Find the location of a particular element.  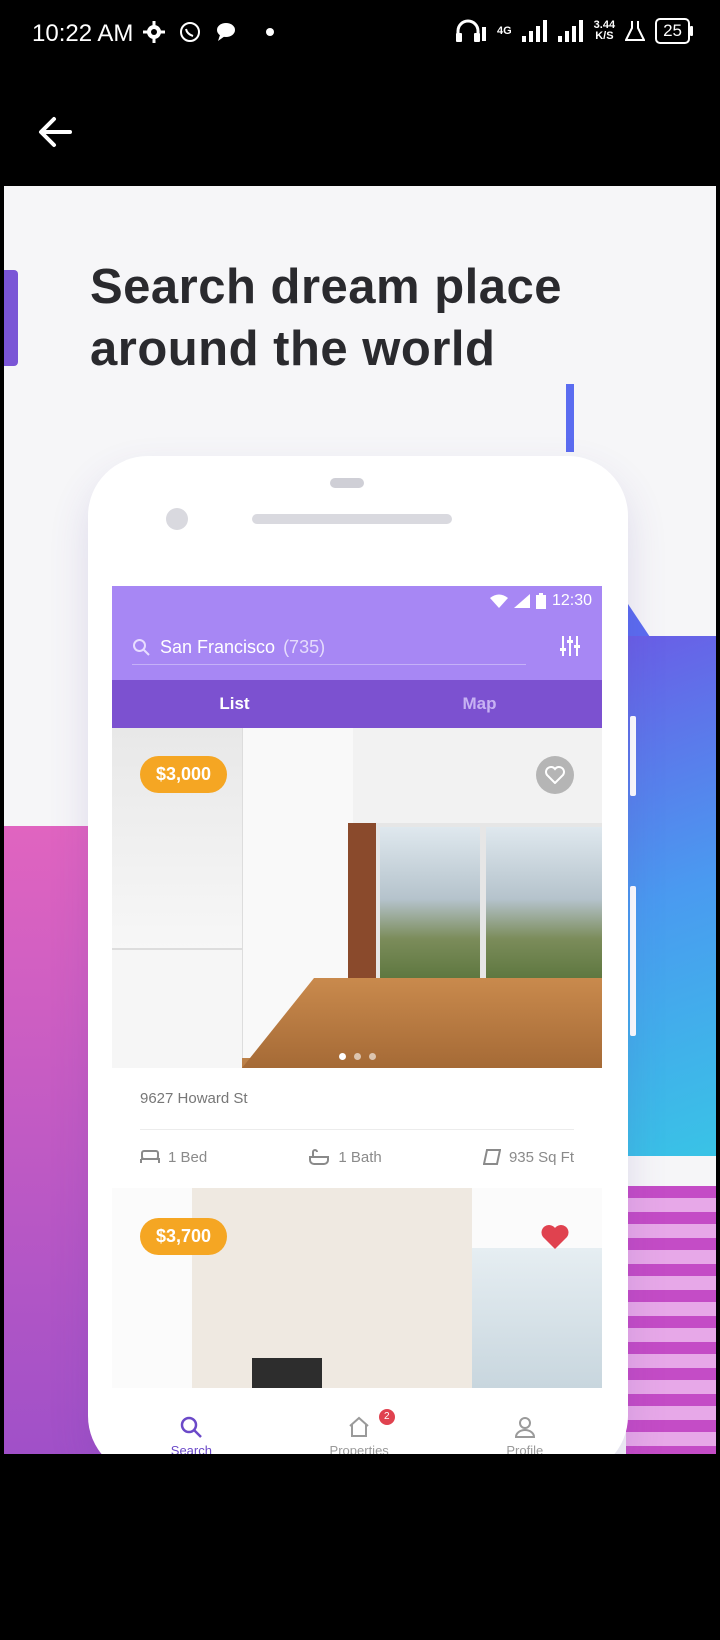

headline: Search dream place around the world is located at coordinates (326, 318).